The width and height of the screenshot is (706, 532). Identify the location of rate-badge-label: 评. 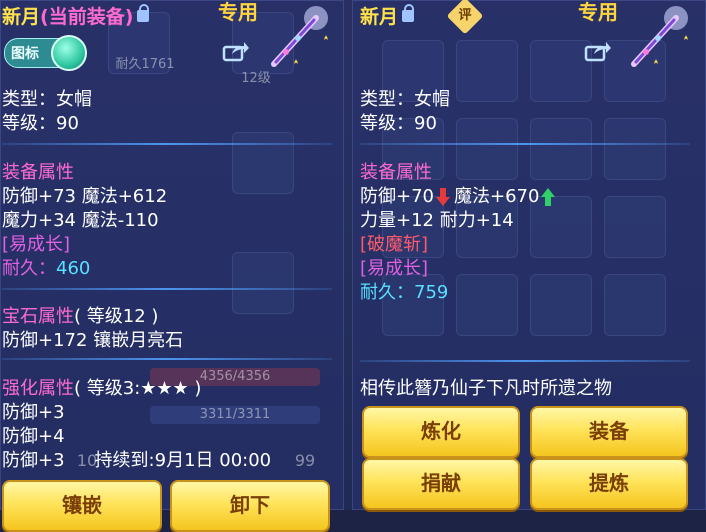
(465, 15).